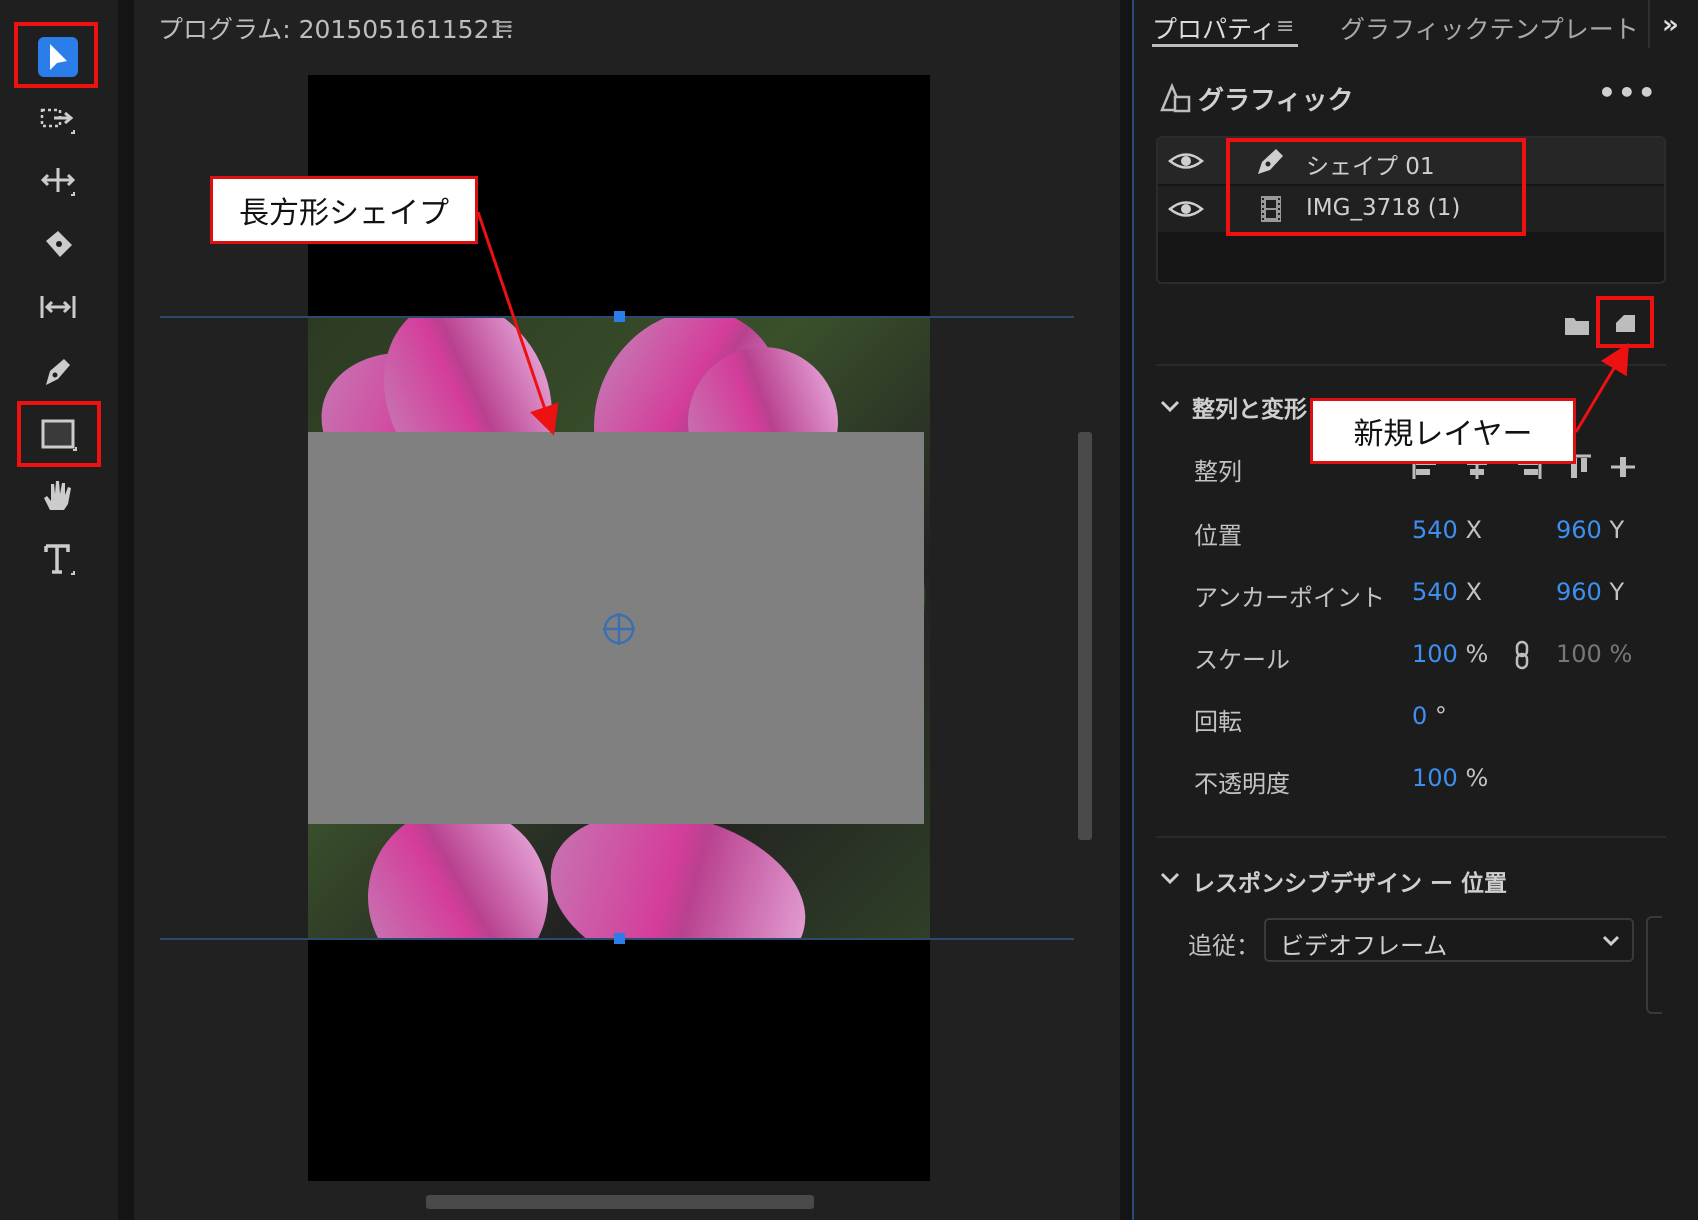 This screenshot has height=1220, width=1698. What do you see at coordinates (1290, 598) in the screenshot?
I see `anchor-point-label: アンカーポイント` at bounding box center [1290, 598].